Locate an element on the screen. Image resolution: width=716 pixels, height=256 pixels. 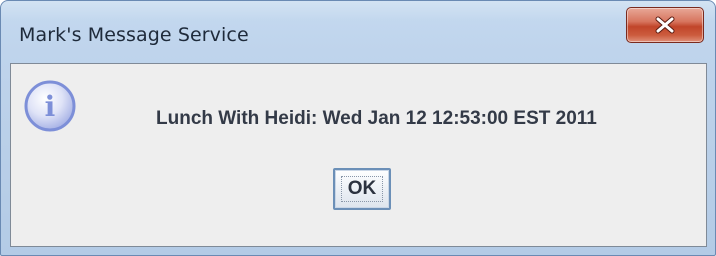
close-button is located at coordinates (665, 25).